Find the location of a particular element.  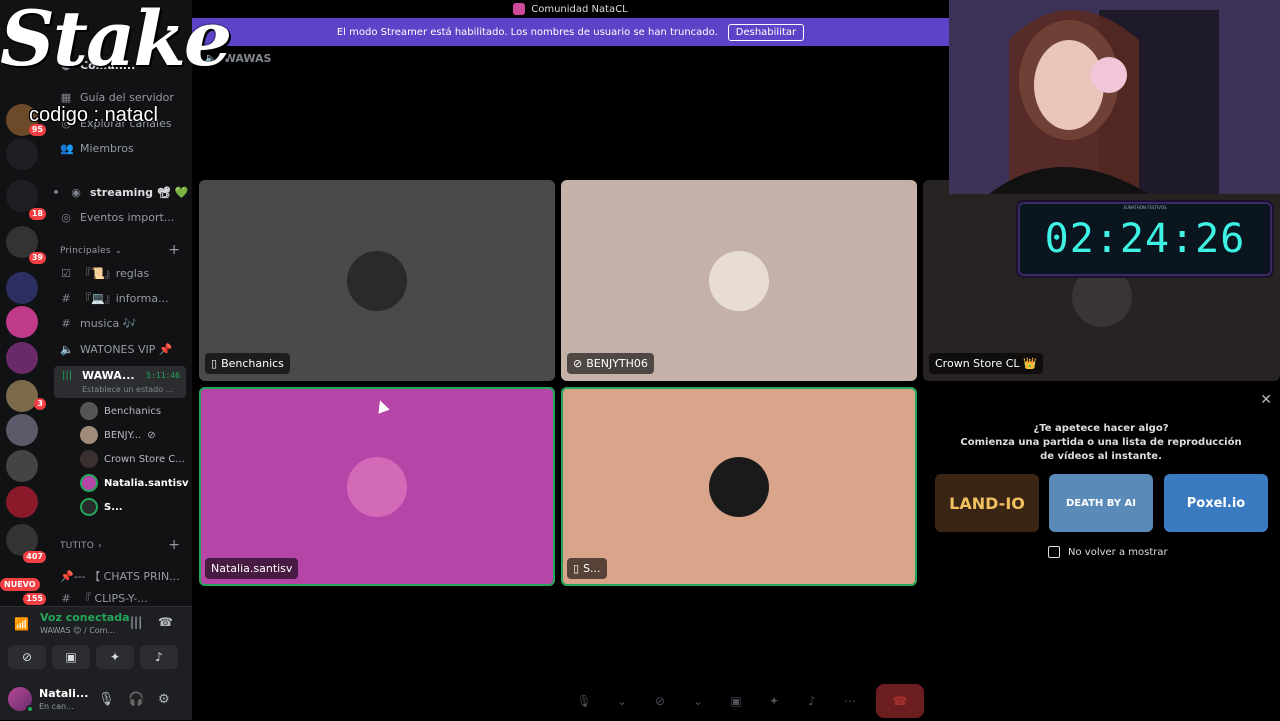

call-controls: 🎙 ⌄ ⊘ ⌄ ▣ ✦ ♪ ⋯ ☎ is located at coordinates (748, 701).